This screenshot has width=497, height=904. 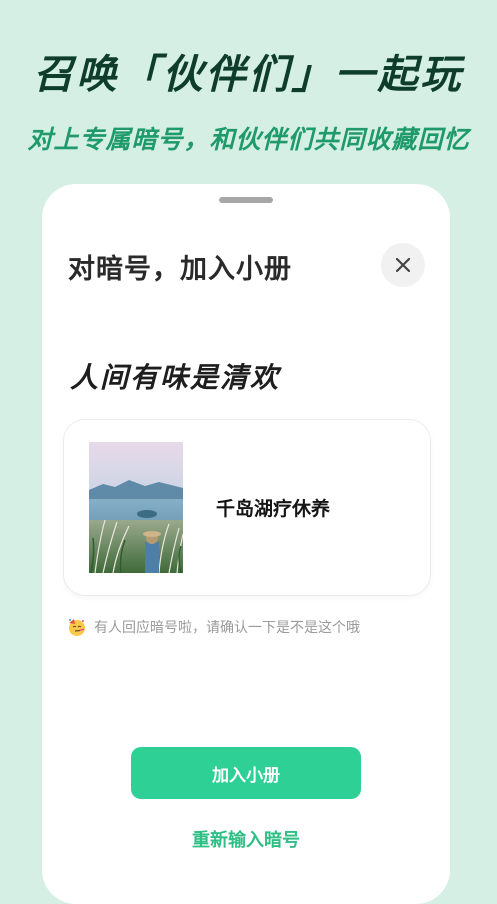 I want to click on album-cover-photo, so click(x=136, y=507).